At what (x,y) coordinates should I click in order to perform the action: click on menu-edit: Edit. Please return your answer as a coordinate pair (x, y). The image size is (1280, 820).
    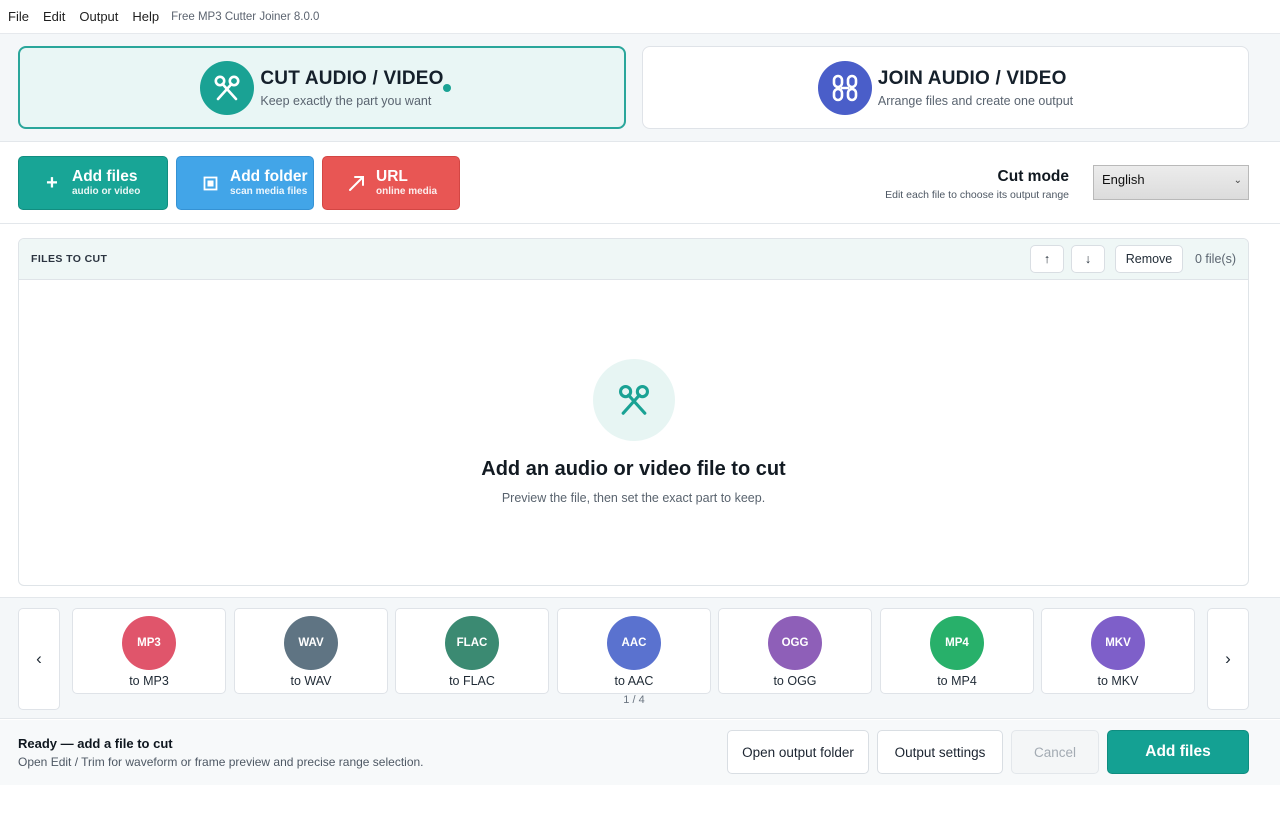
    Looking at the image, I should click on (54, 16).